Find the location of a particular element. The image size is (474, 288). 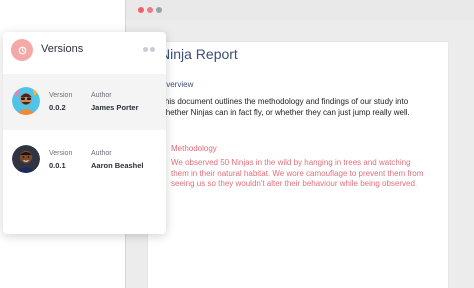

version-row: Version 0.0.2 Author James Porter is located at coordinates (84, 102).